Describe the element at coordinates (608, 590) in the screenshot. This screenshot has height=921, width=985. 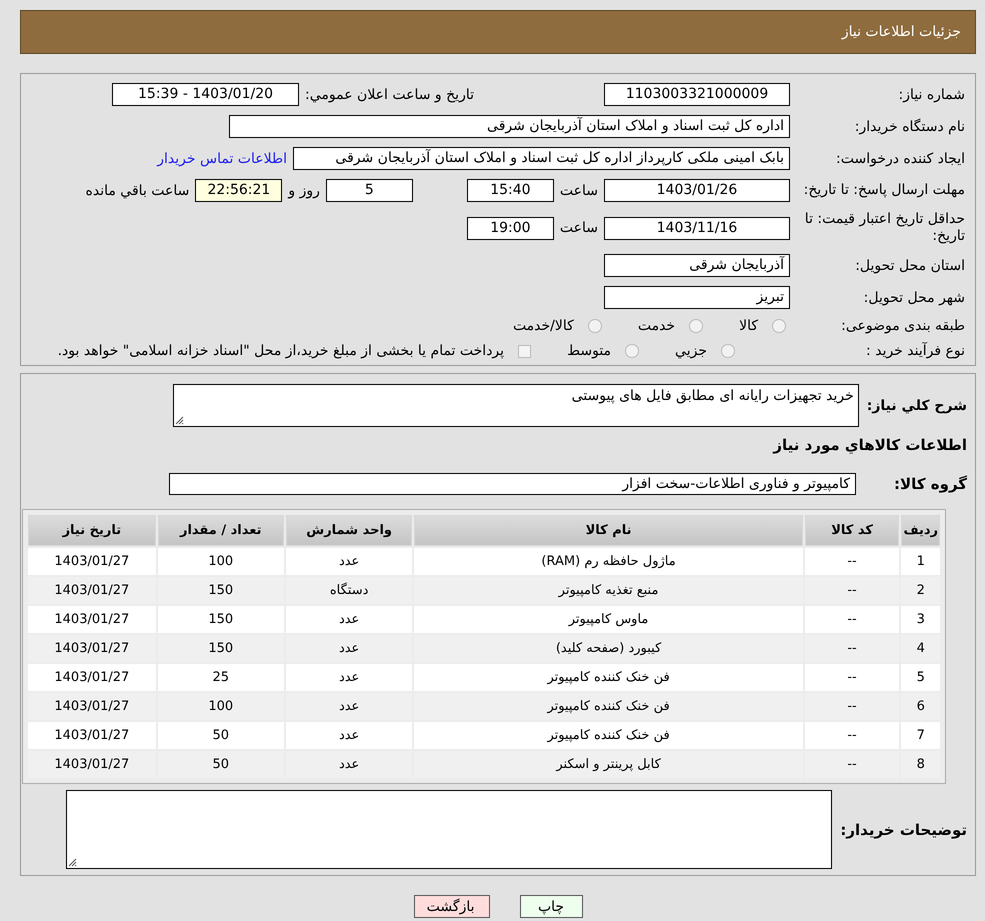
I see `table-cell: منبع تغذیه کامپیوتر` at that location.